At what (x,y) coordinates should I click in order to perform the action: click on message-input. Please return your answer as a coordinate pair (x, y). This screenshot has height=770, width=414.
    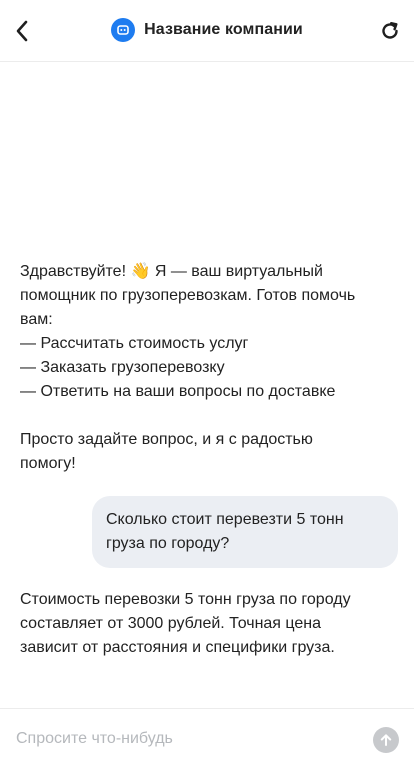
    Looking at the image, I should click on (186, 739).